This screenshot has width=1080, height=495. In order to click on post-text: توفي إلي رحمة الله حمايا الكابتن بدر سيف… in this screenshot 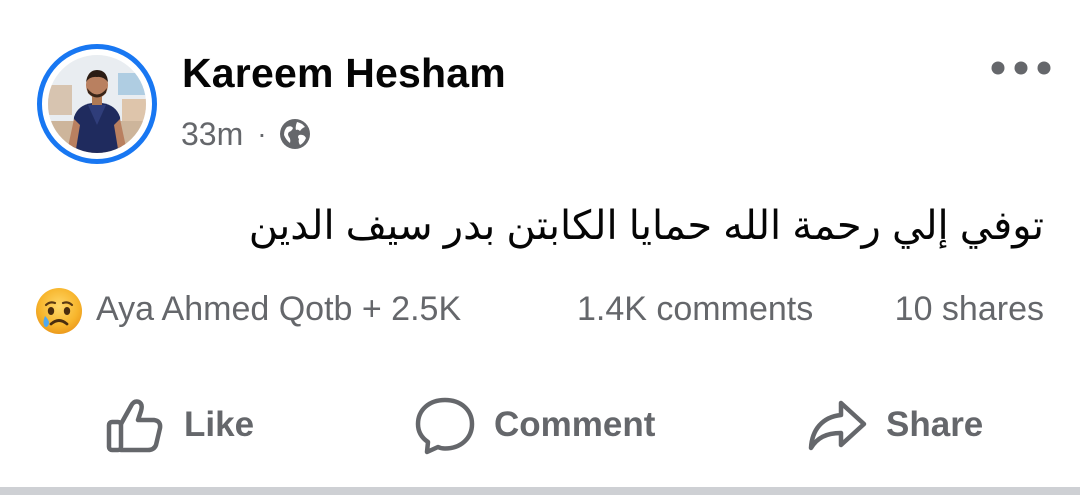, I will do `click(646, 226)`.